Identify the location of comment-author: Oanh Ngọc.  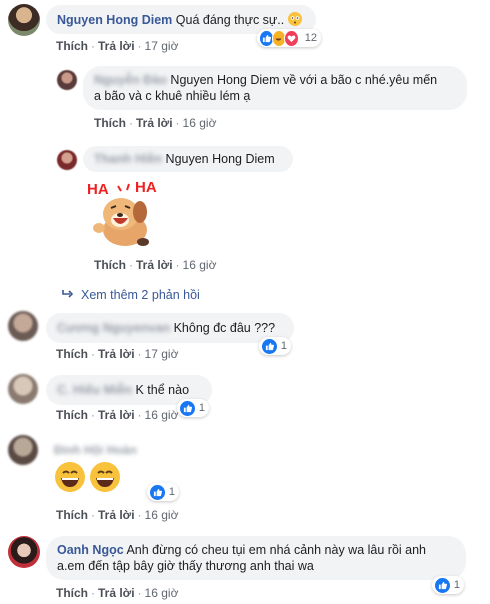
(90, 550).